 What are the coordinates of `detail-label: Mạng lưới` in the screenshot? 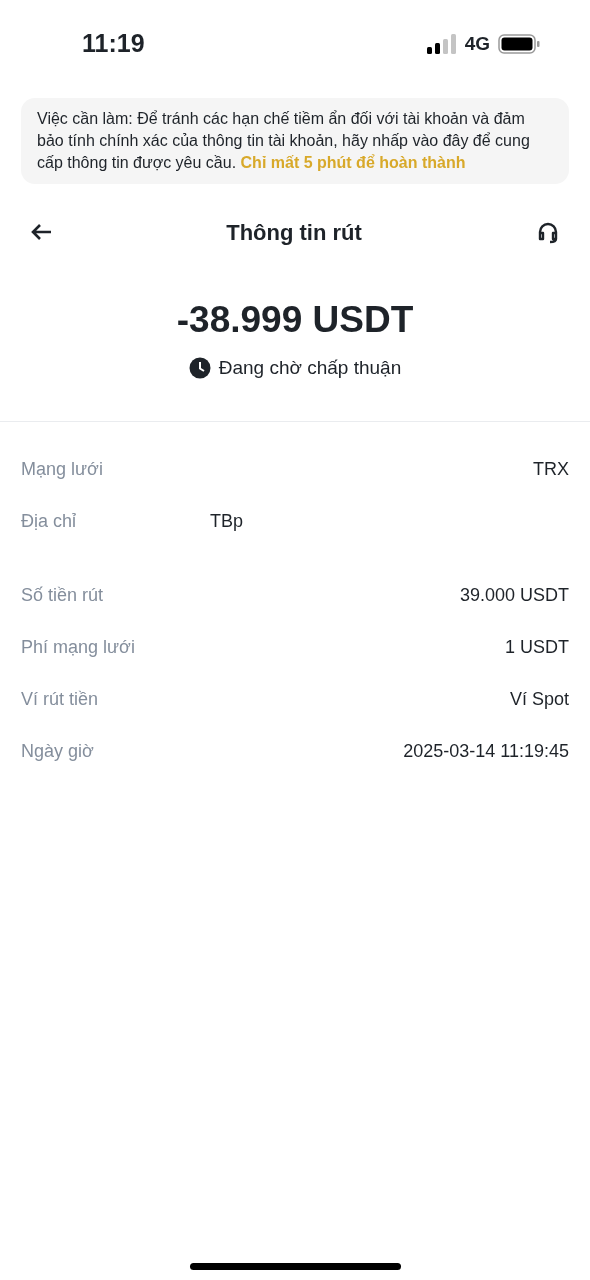 It's located at (62, 469).